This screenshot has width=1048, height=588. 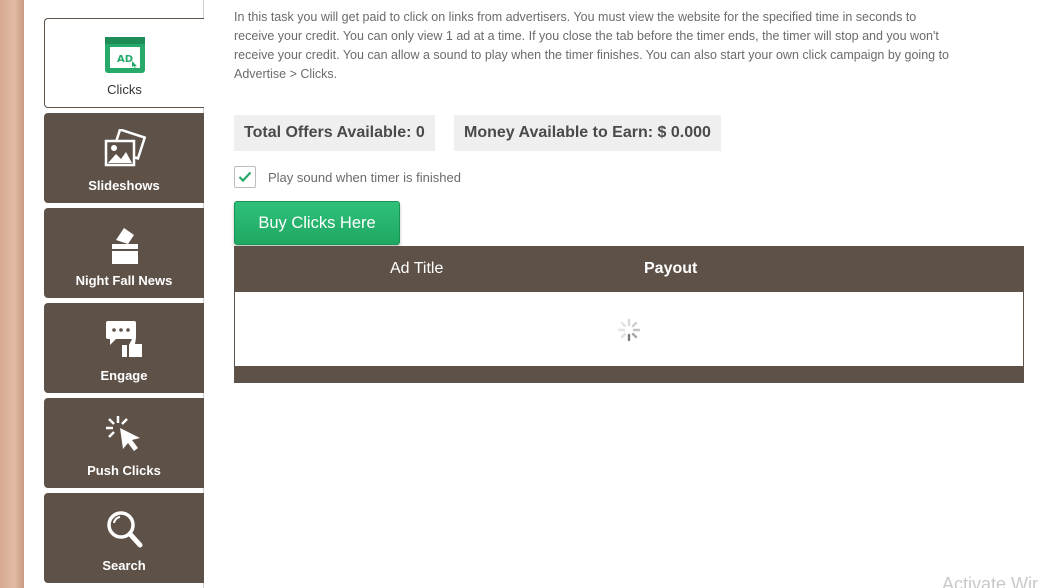 I want to click on engage-icon, so click(x=124, y=339).